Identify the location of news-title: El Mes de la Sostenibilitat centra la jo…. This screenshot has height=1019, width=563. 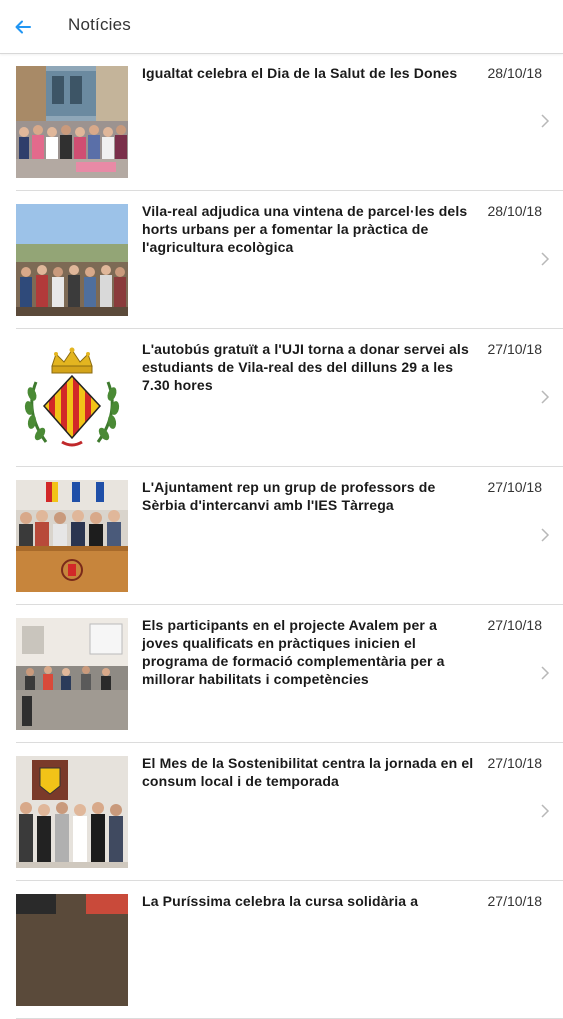
(308, 772).